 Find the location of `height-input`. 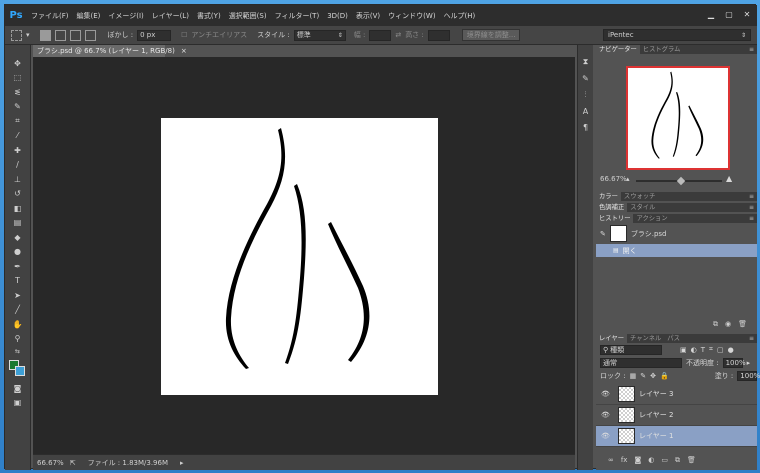

height-input is located at coordinates (438, 35).